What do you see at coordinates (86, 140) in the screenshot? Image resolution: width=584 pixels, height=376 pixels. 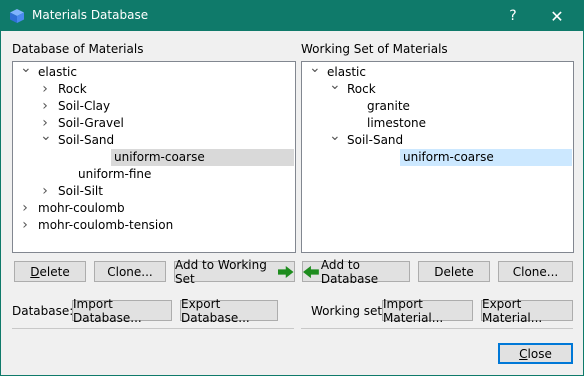 I see `database-tree-item-label: Soil-Sand` at bounding box center [86, 140].